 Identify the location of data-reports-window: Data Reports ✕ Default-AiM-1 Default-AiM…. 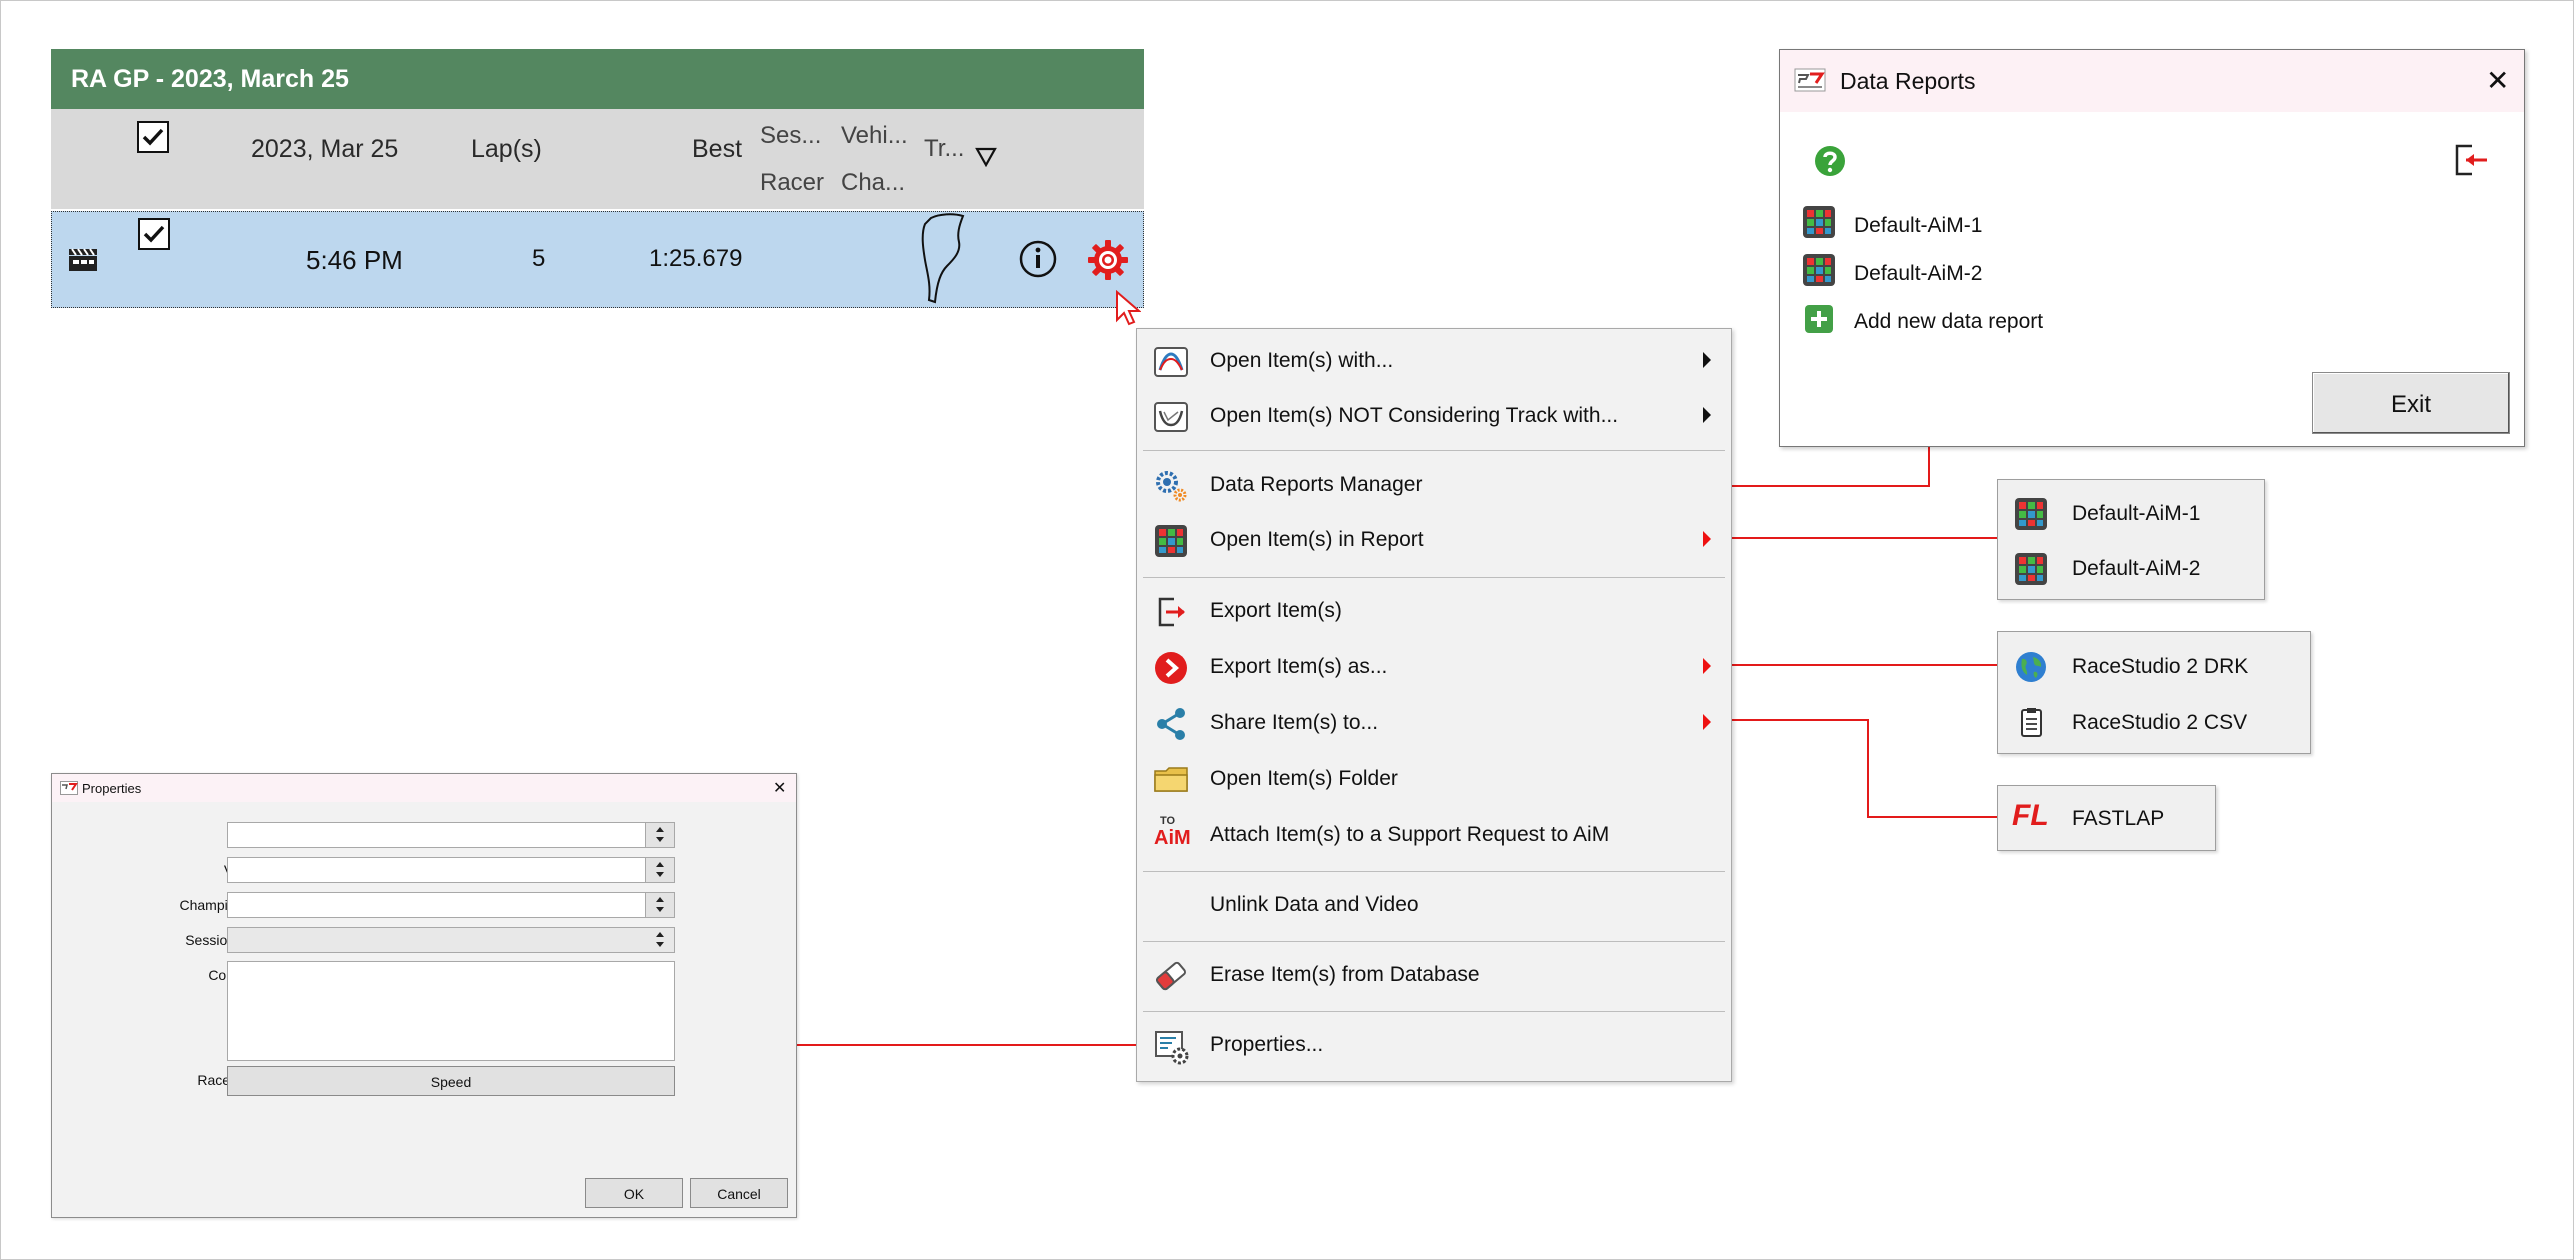
(2152, 248).